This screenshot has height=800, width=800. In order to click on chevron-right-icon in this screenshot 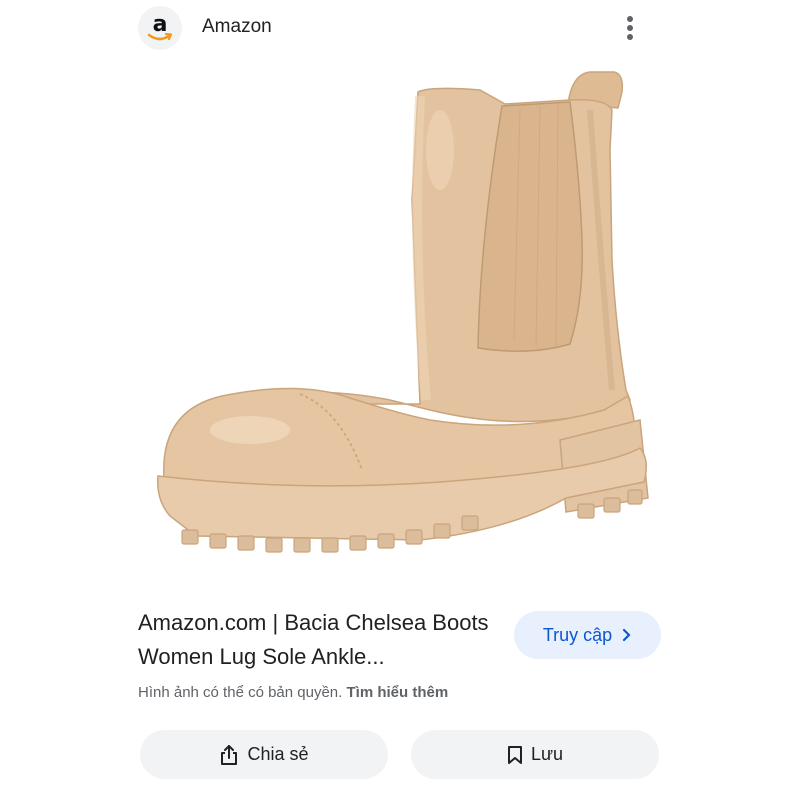, I will do `click(627, 635)`.